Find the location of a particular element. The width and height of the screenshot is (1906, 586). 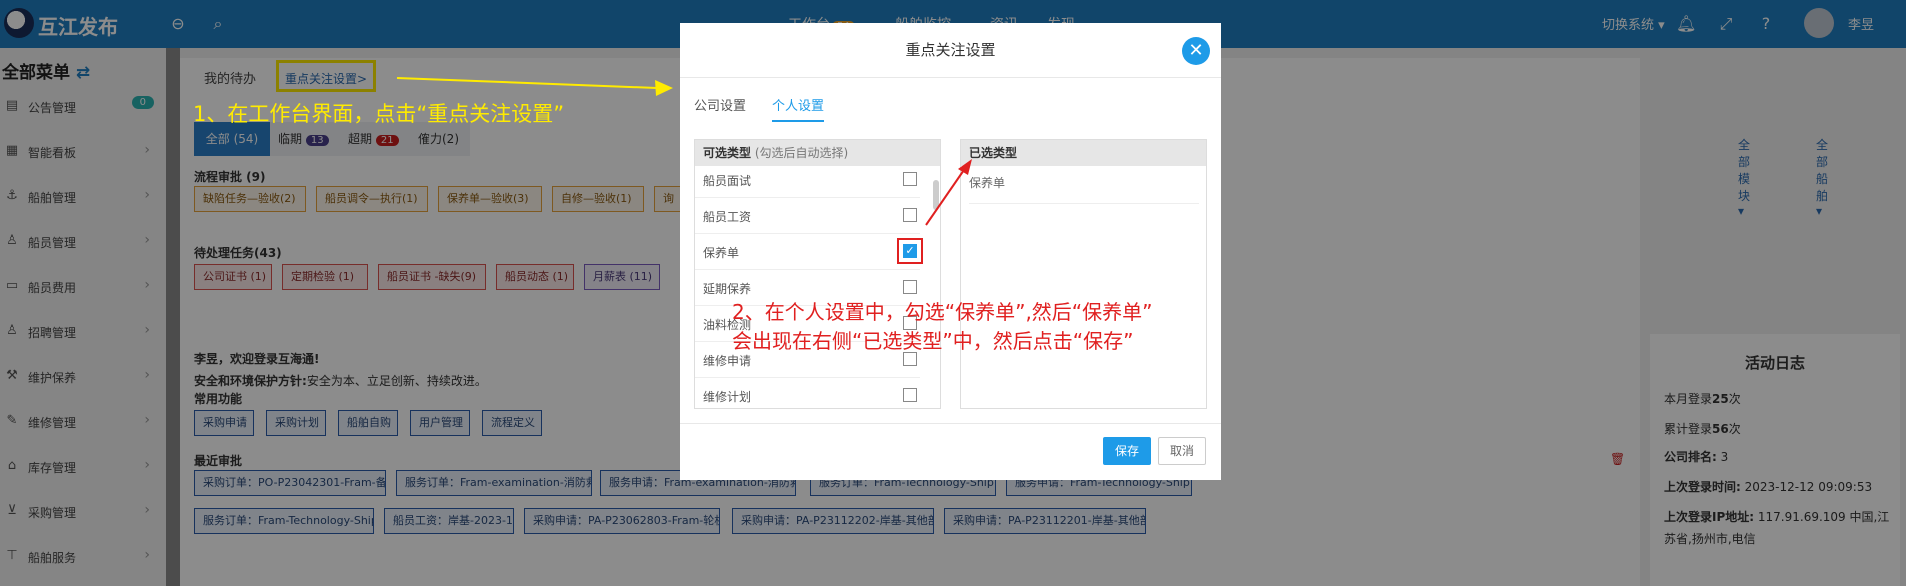

tab-personal-settings: 个人设置 is located at coordinates (798, 108).